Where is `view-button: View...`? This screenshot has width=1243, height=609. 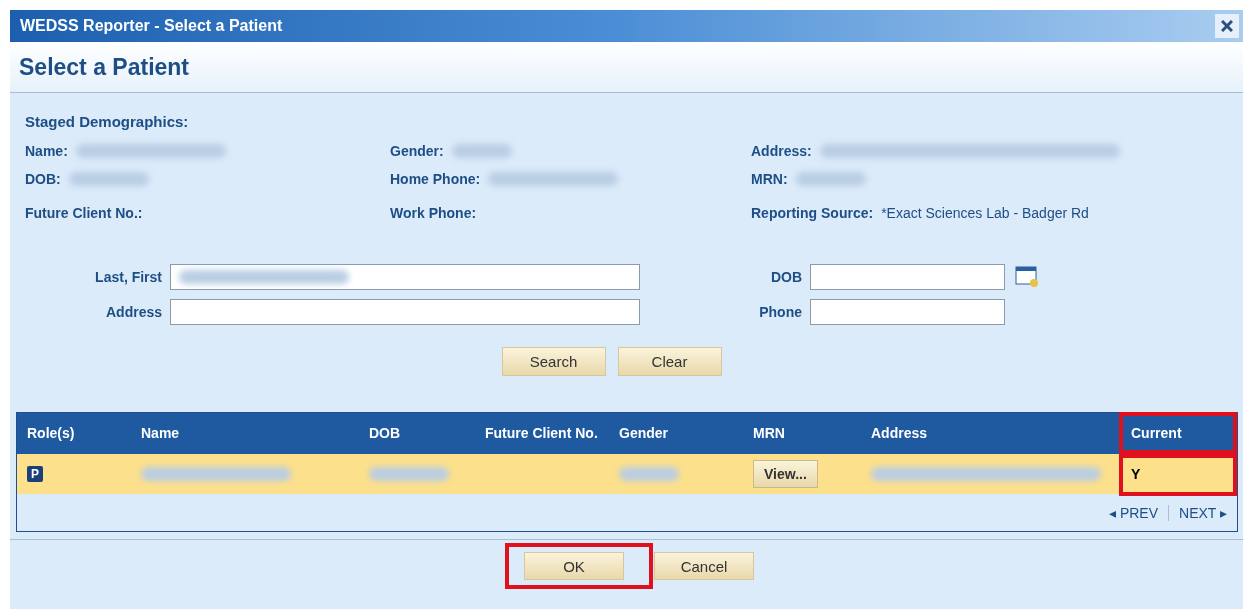
view-button: View... is located at coordinates (785, 474).